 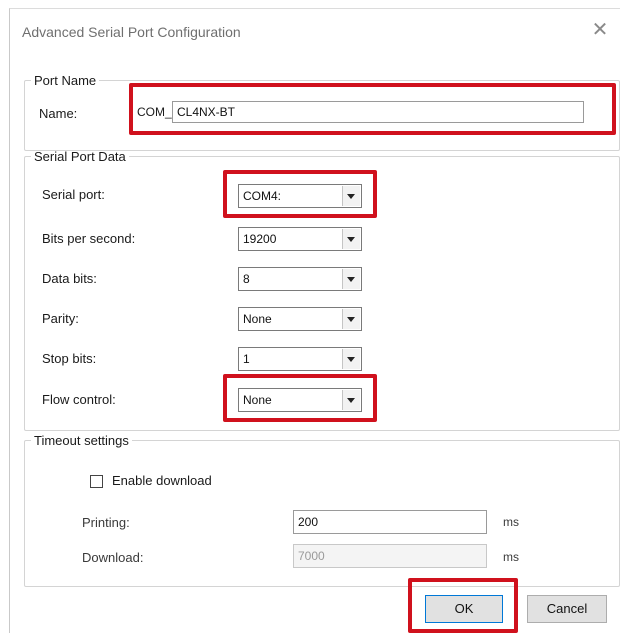 What do you see at coordinates (300, 196) in the screenshot?
I see `serial-port-select: COM4:` at bounding box center [300, 196].